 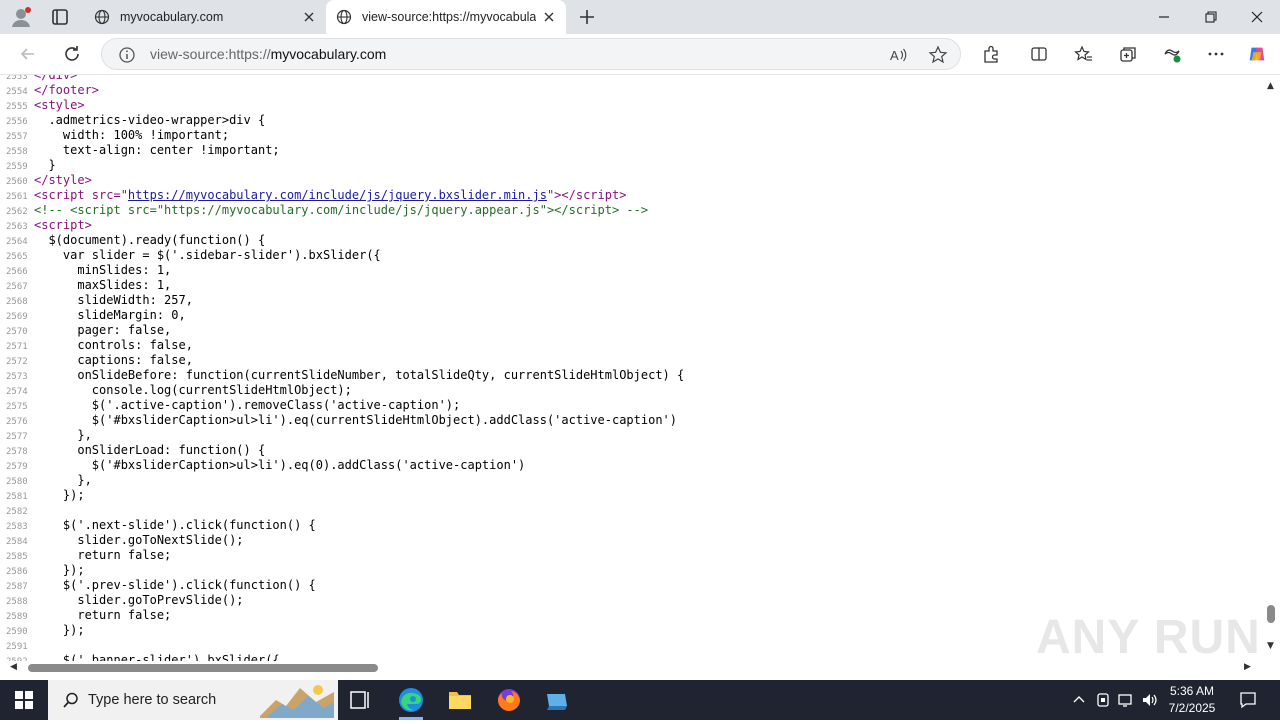 I want to click on search-highlight-image, so click(x=297, y=701).